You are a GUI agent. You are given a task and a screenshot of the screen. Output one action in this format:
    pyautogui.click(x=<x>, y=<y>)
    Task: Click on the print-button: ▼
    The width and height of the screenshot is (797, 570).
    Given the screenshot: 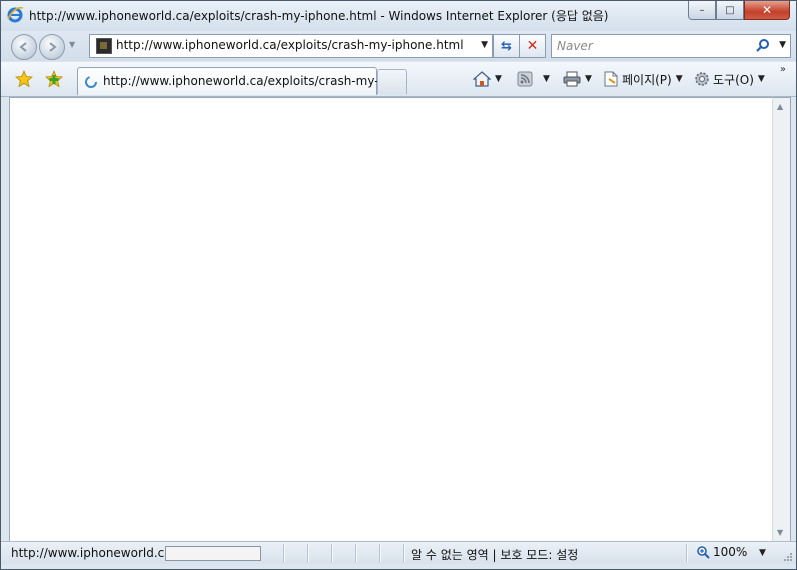 What is the action you would take?
    pyautogui.click(x=577, y=79)
    